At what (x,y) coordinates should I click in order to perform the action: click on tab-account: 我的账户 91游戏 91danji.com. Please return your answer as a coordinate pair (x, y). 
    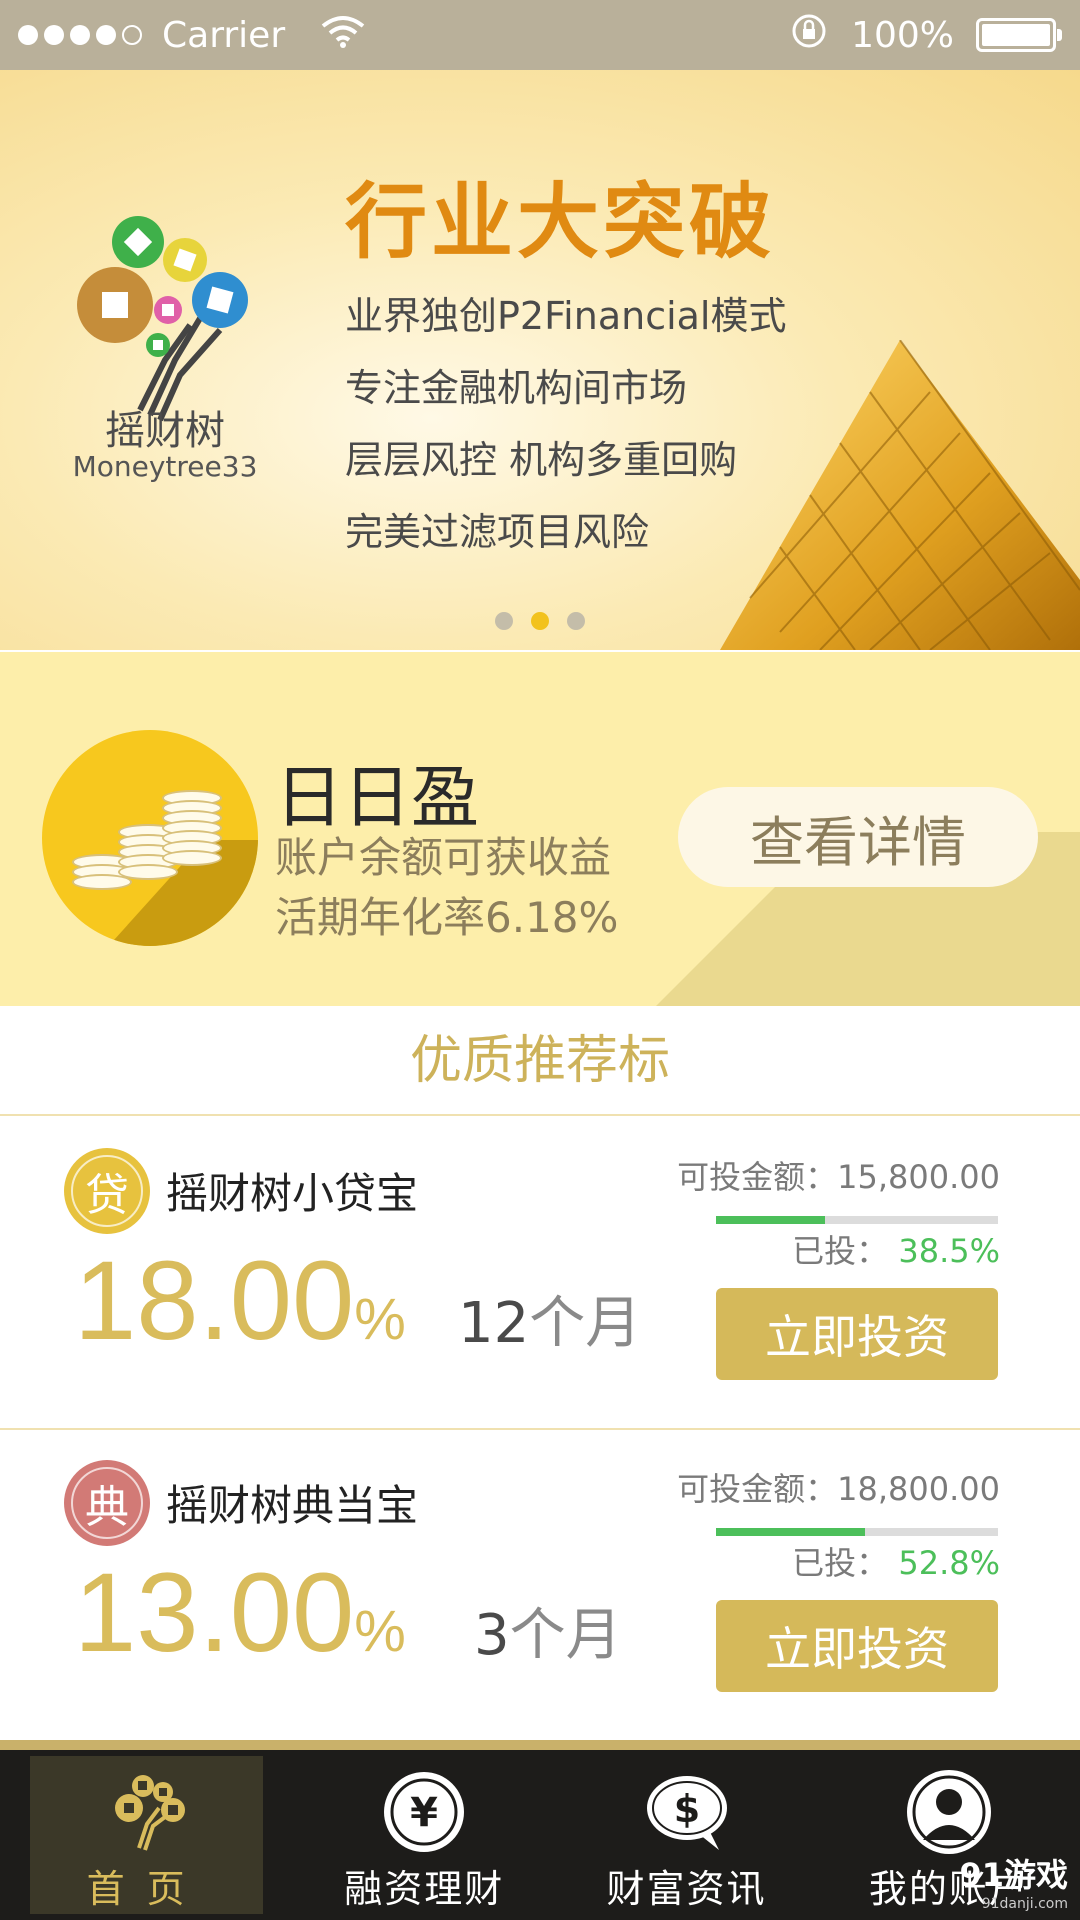
    Looking at the image, I should click on (949, 1835).